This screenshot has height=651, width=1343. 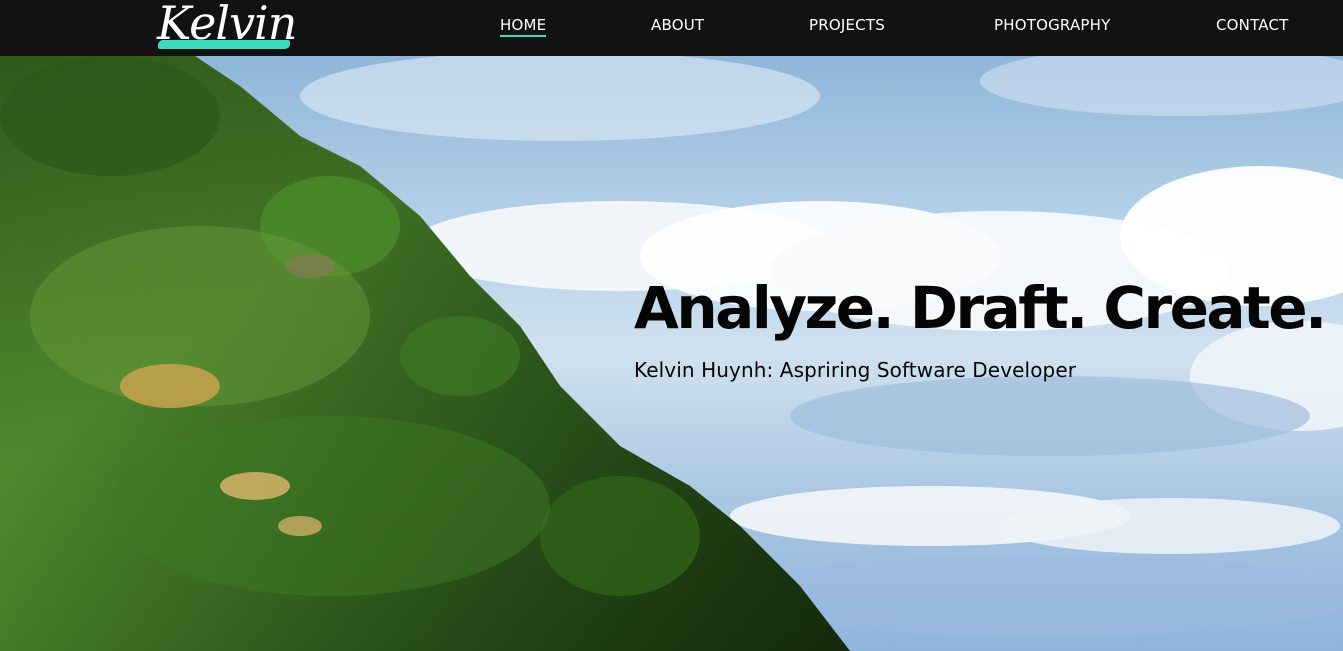 I want to click on nav-link-home: HOME, so click(x=523, y=26).